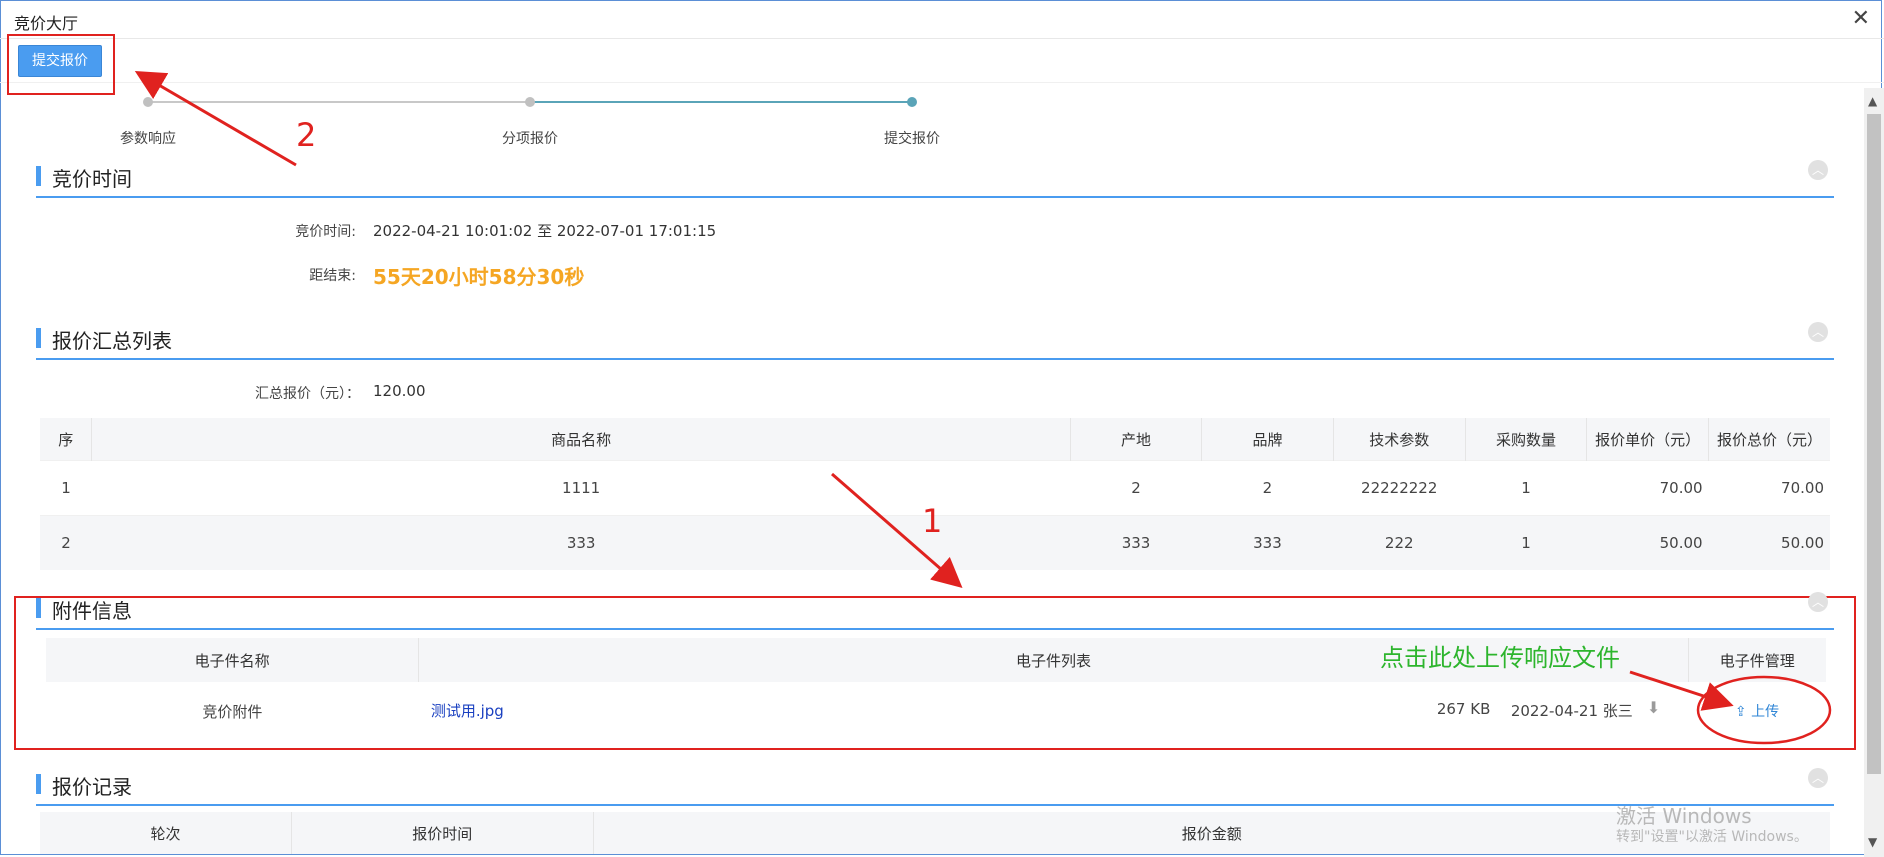  I want to click on watermark-line2: 转到"设置"以激活 Windows。, so click(1712, 837).